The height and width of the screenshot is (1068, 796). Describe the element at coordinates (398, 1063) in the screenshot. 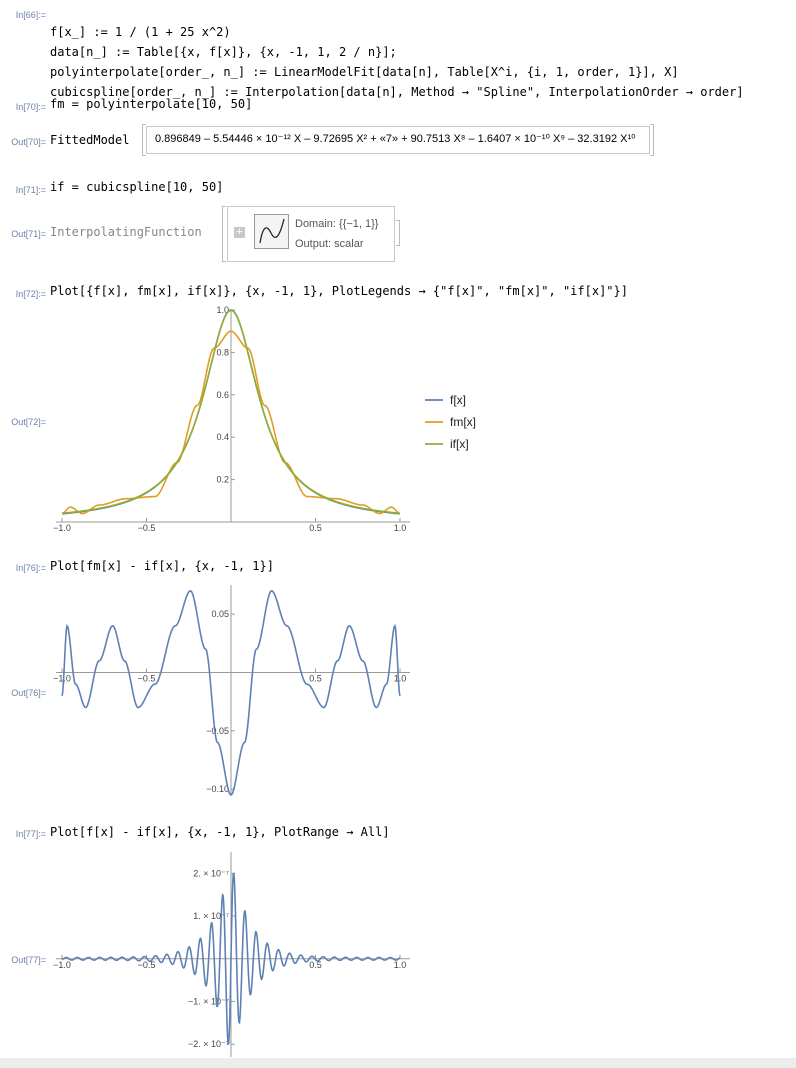

I see `status-bar` at that location.